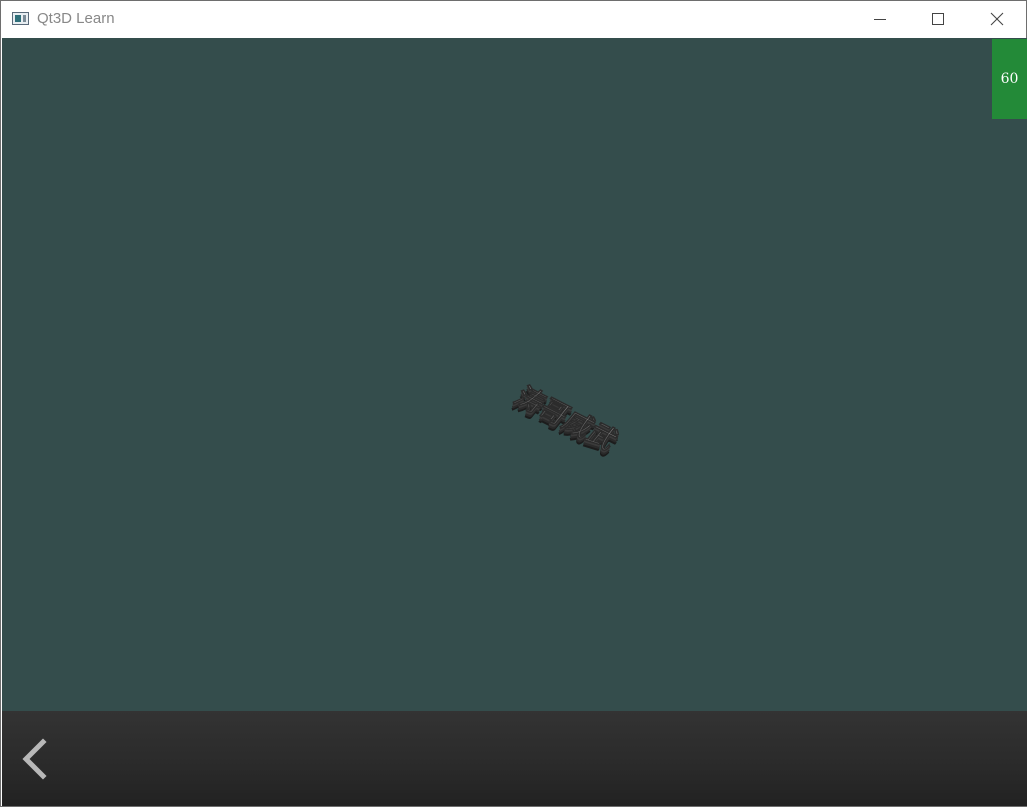  What do you see at coordinates (514, 758) in the screenshot?
I see `bottom-toolbar` at bounding box center [514, 758].